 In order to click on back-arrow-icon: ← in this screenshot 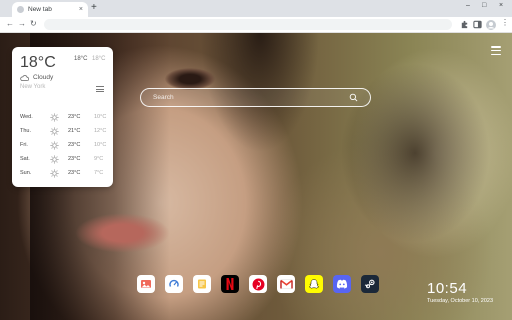, I will do `click(10, 24)`.